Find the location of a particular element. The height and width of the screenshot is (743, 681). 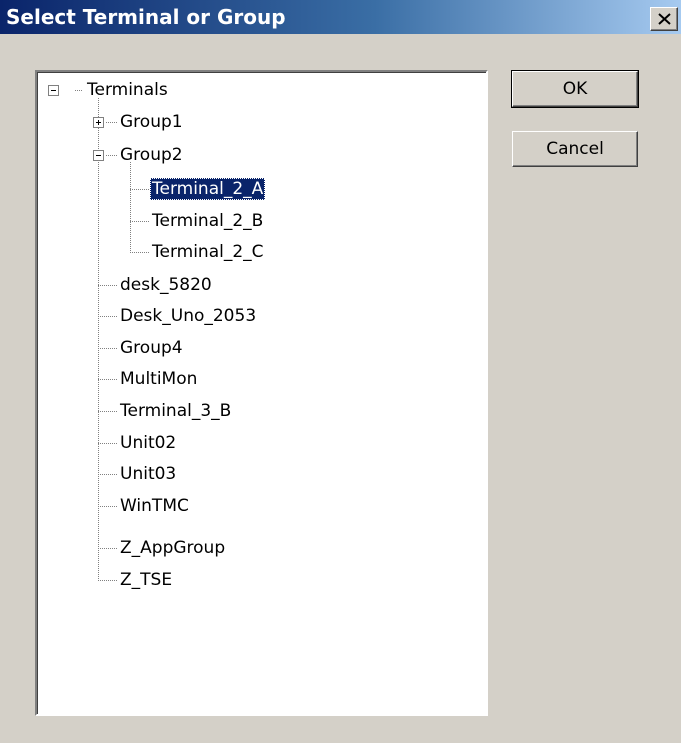

tree-node-item: Unit02 is located at coordinates (148, 443).